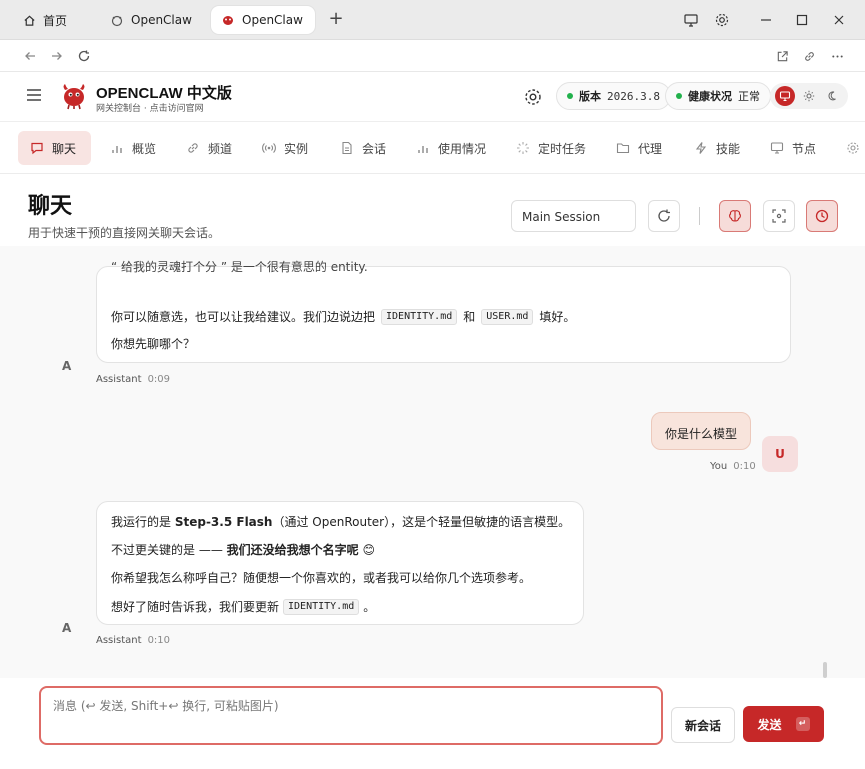 The image size is (865, 769). What do you see at coordinates (623, 148) in the screenshot?
I see `folder-icon` at bounding box center [623, 148].